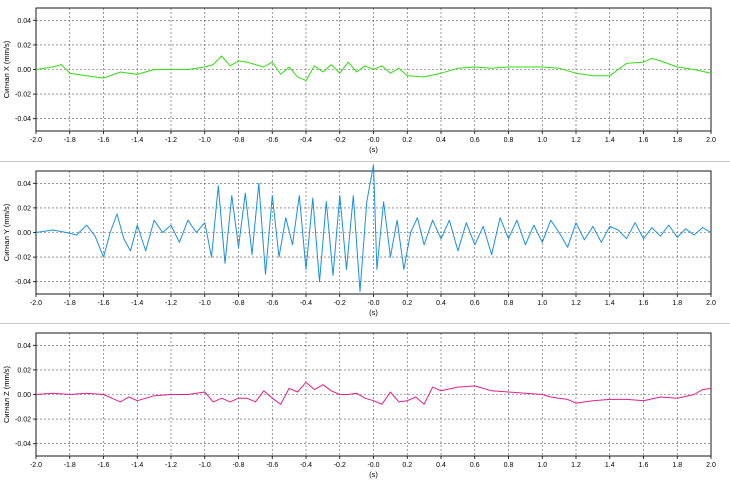 The height and width of the screenshot is (486, 730). What do you see at coordinates (6, 69) in the screenshot?
I see `y-axis-label: Сигнал X (mm/s)` at bounding box center [6, 69].